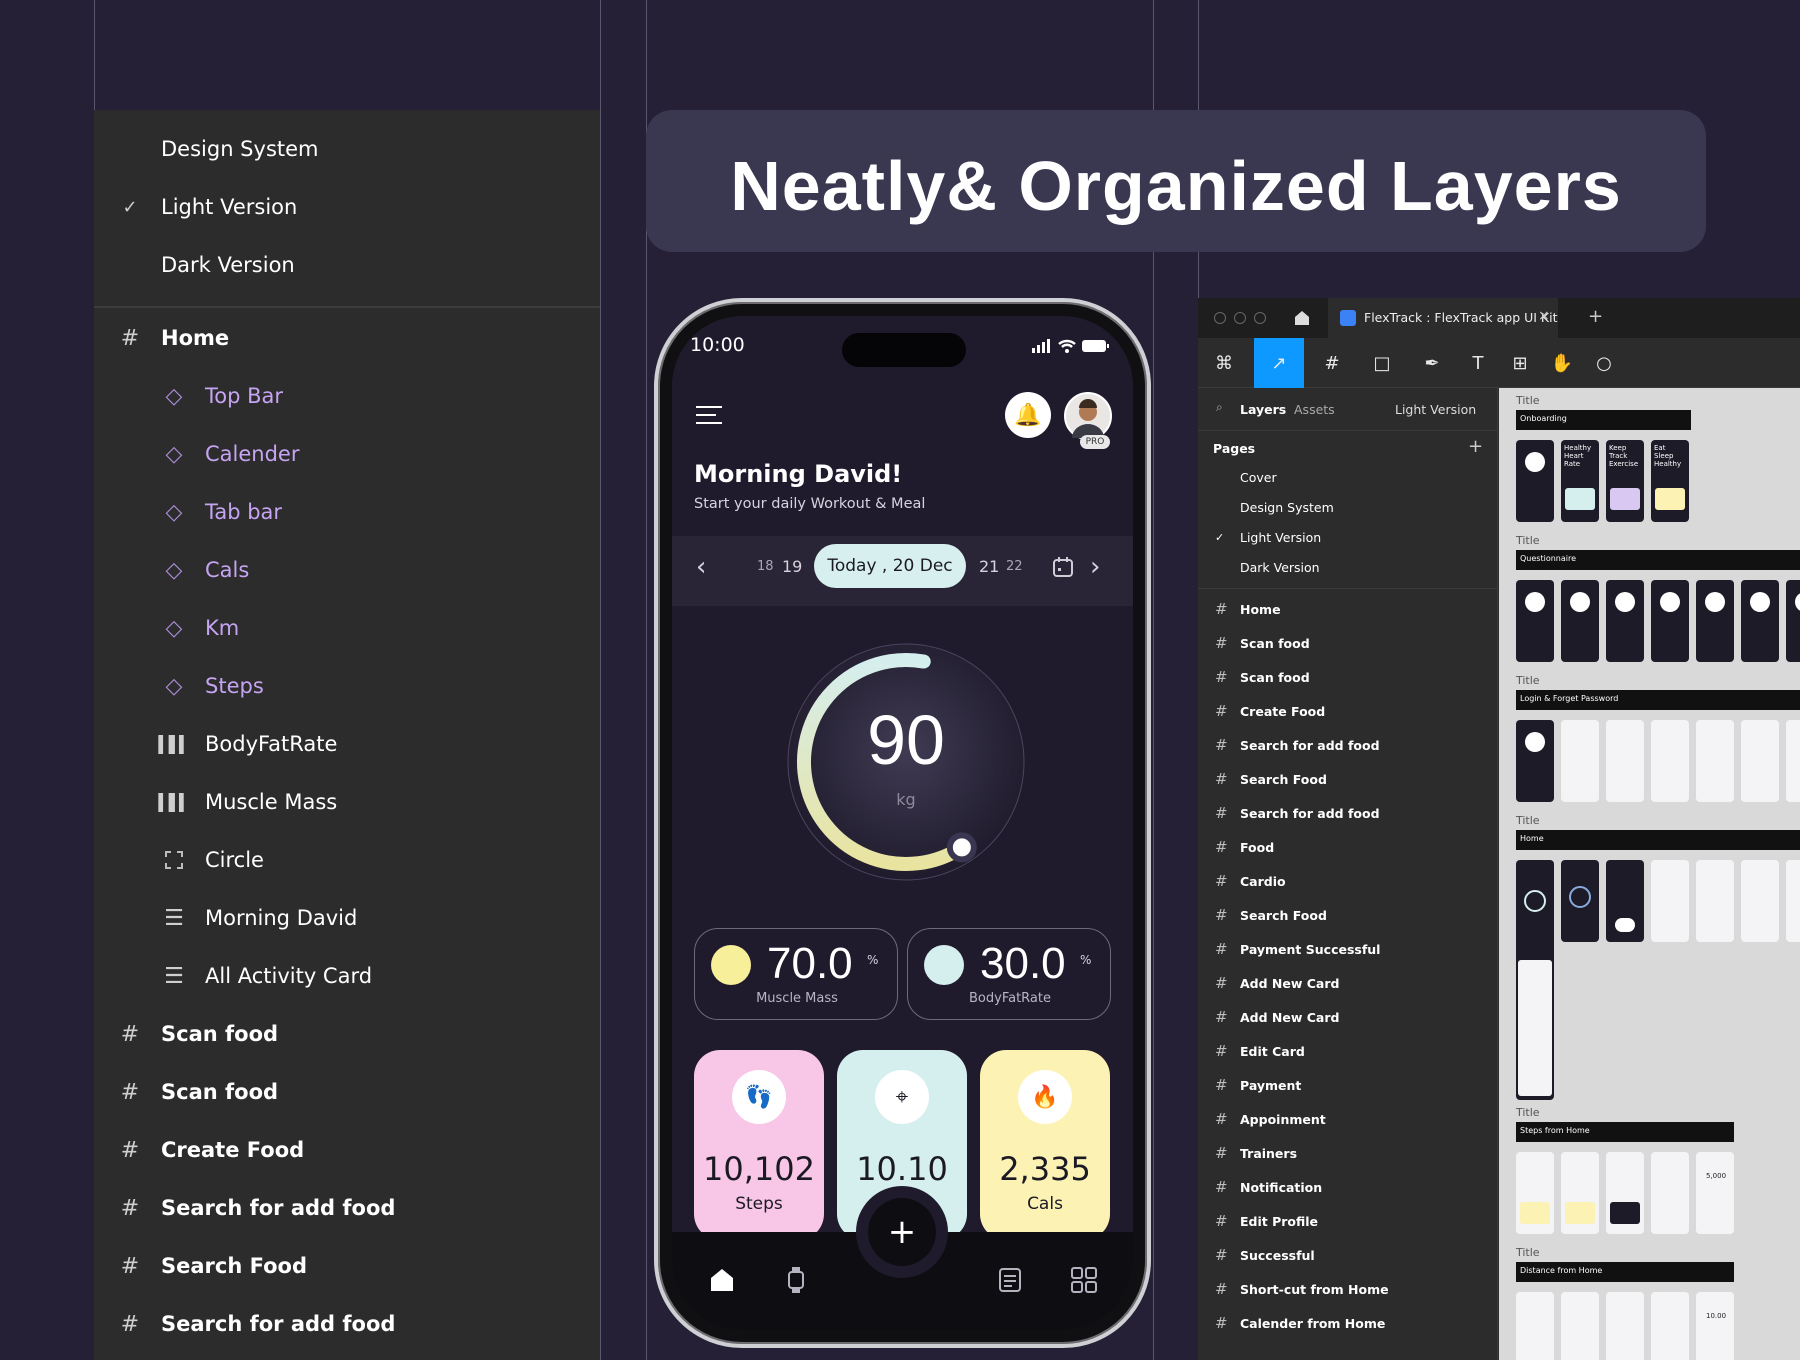  Describe the element at coordinates (1604, 363) in the screenshot. I see `comment-tool-icon: ○` at that location.